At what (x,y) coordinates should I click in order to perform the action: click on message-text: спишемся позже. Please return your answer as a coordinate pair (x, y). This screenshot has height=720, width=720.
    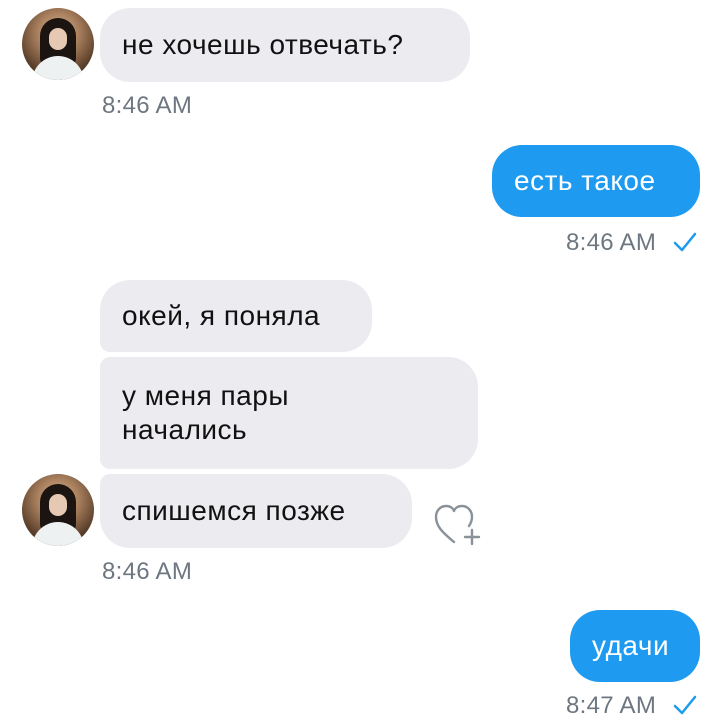
    Looking at the image, I should click on (234, 510).